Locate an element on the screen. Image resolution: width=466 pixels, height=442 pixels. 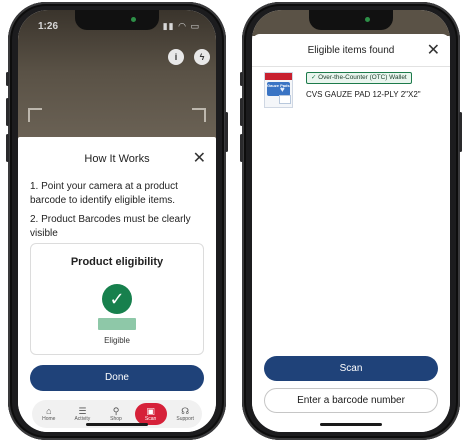
tab-scan: ▣ Scan is located at coordinates (150, 414).